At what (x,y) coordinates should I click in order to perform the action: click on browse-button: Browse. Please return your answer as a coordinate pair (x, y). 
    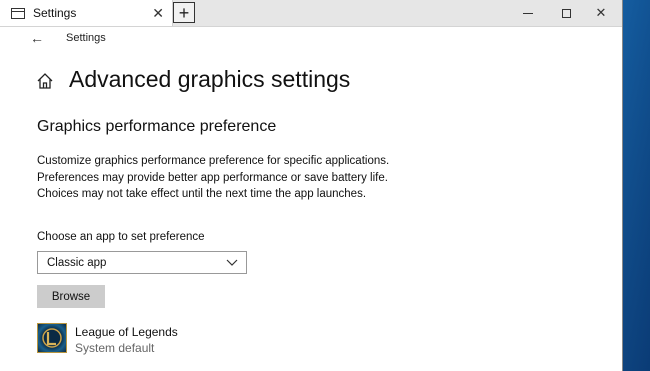
    Looking at the image, I should click on (71, 296).